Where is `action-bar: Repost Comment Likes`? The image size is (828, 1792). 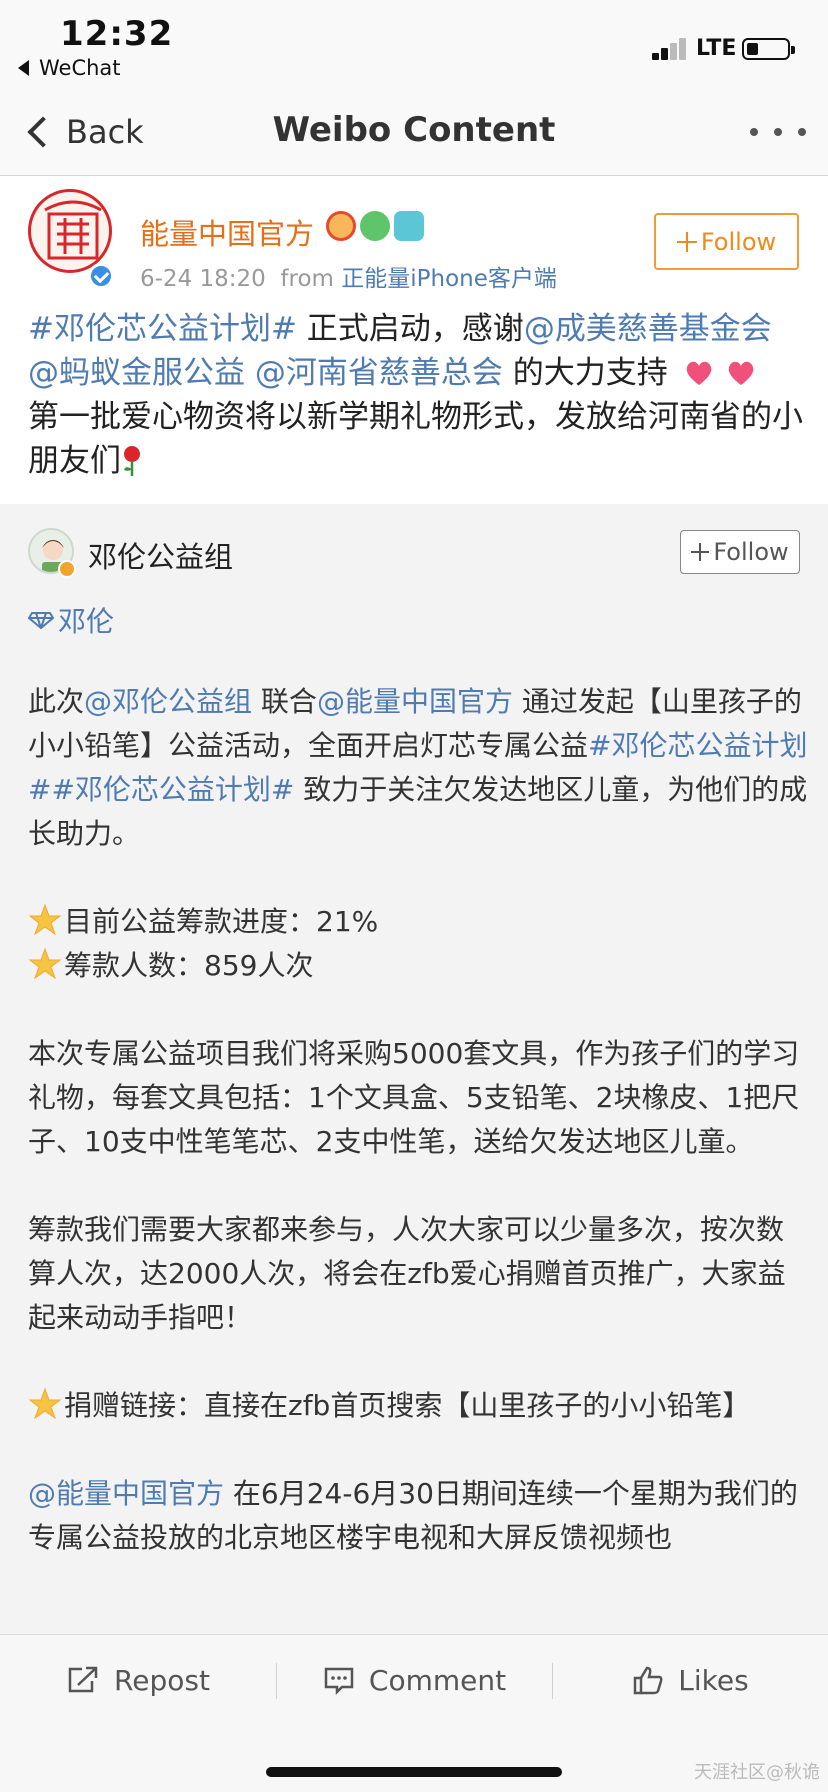
action-bar: Repost Comment Likes is located at coordinates (414, 1679).